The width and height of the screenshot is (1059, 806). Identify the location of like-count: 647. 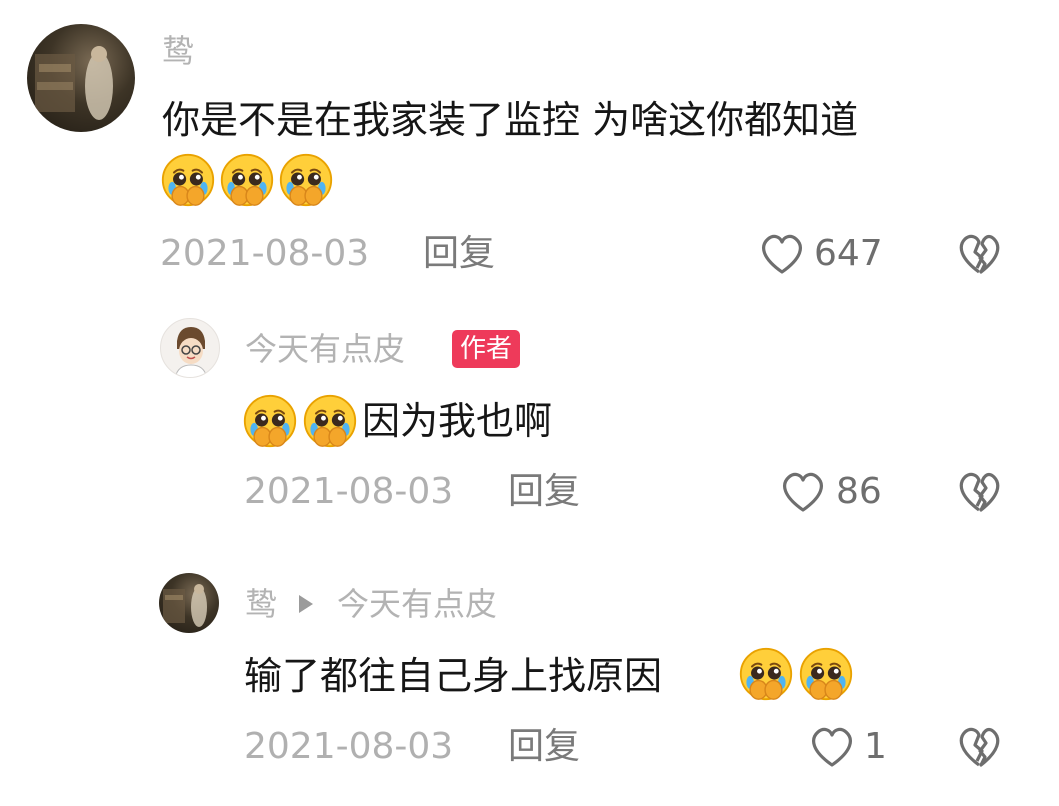
(848, 253).